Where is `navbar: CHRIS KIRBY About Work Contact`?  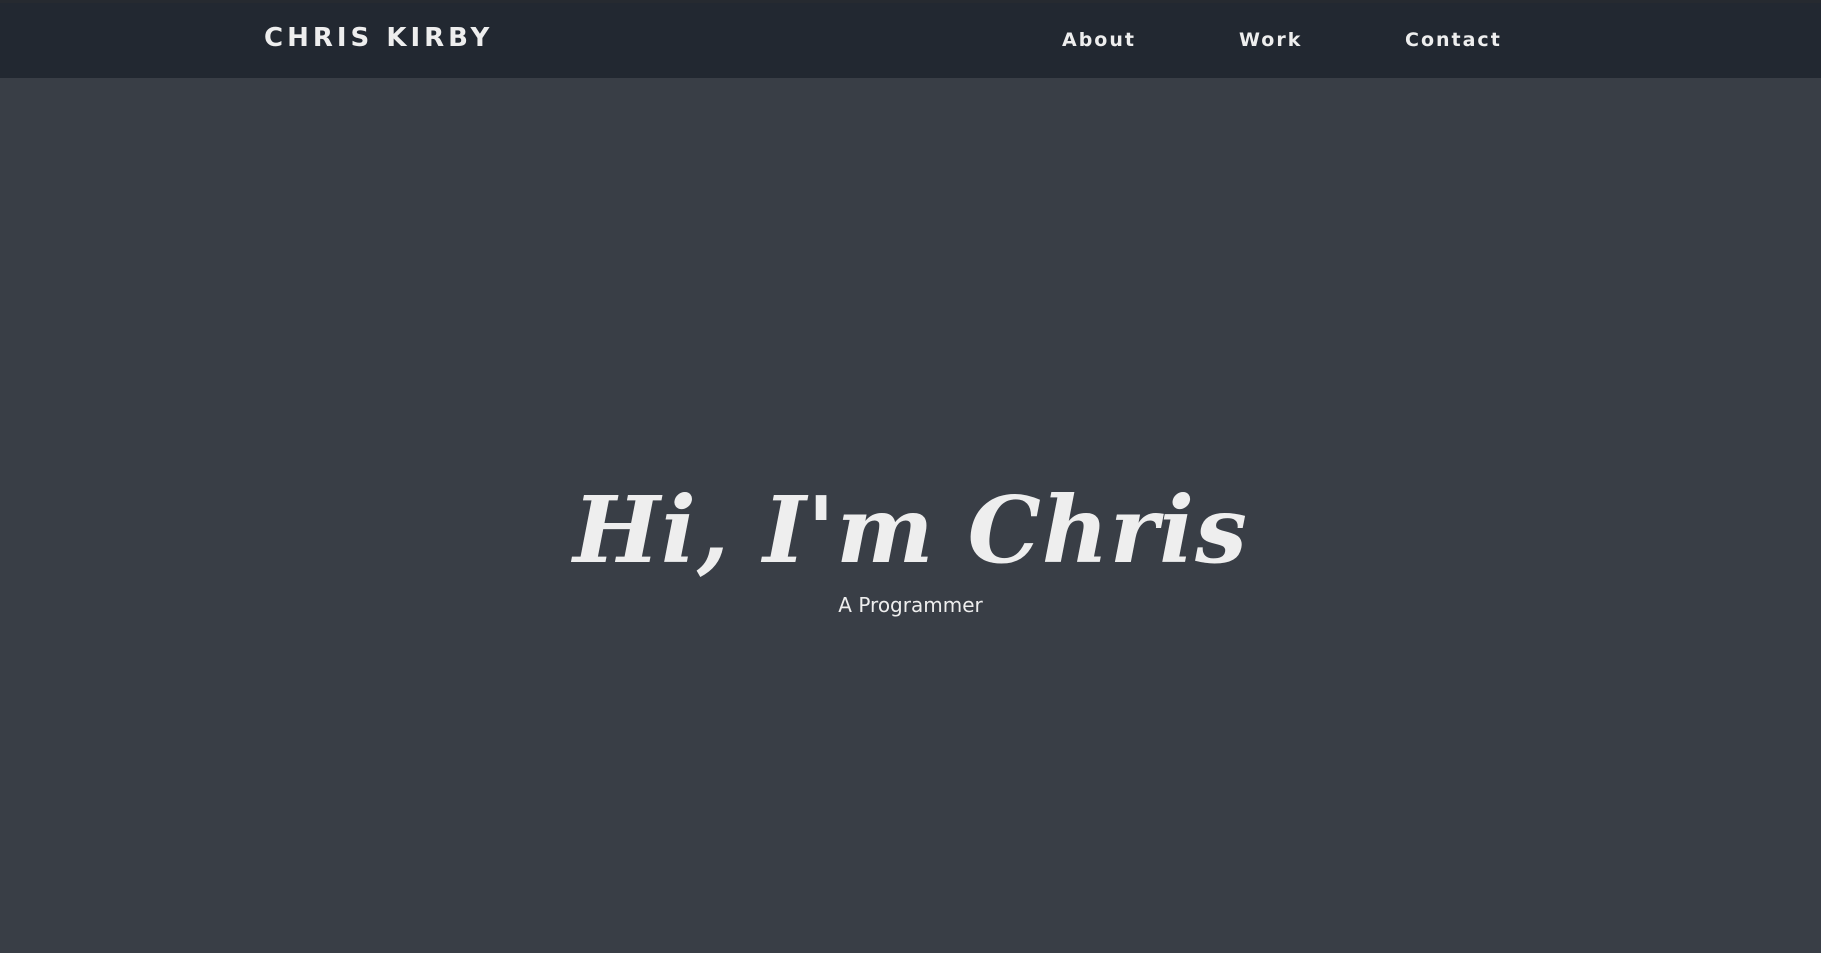 navbar: CHRIS KIRBY About Work Contact is located at coordinates (910, 39).